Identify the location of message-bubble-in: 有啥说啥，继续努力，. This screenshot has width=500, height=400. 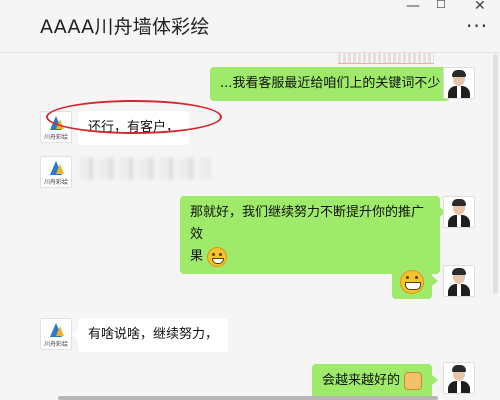
(150, 335).